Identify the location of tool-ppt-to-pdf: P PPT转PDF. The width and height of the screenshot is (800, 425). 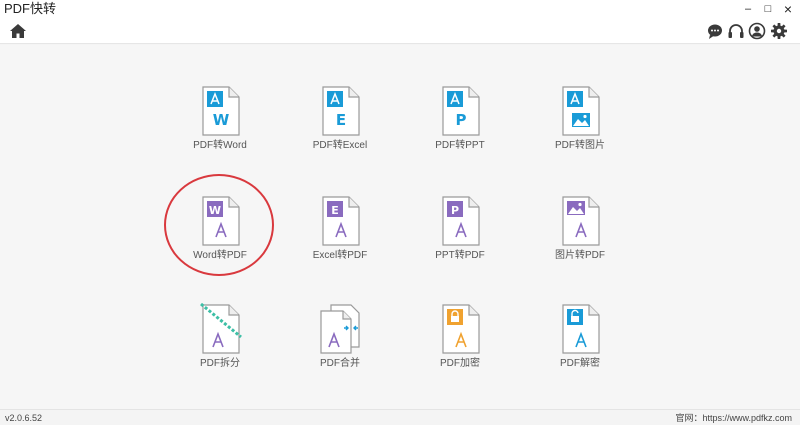
(460, 234).